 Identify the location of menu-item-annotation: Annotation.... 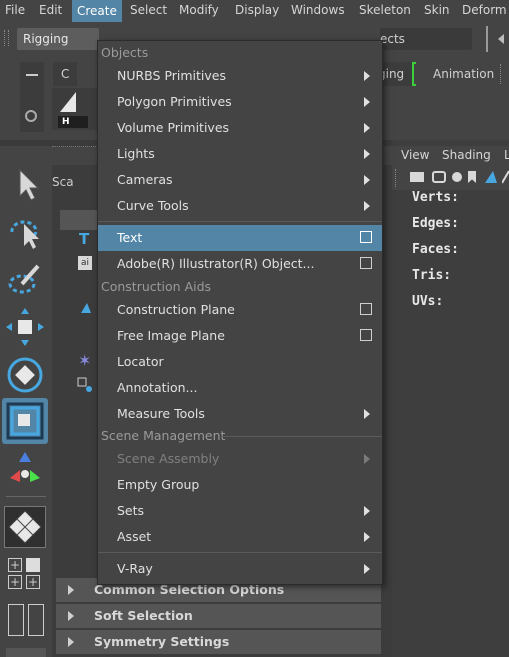
(240, 388).